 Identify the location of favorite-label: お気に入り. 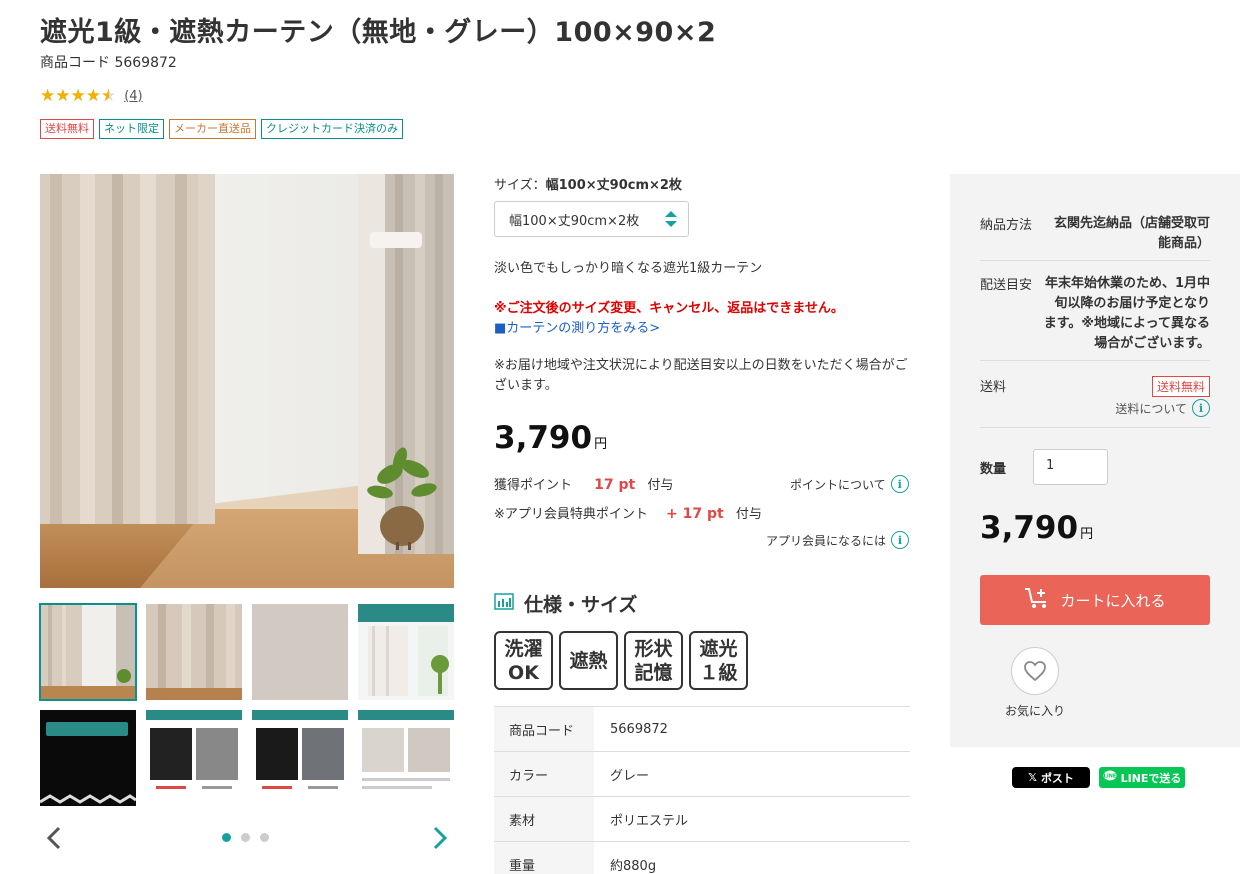
(1034, 711).